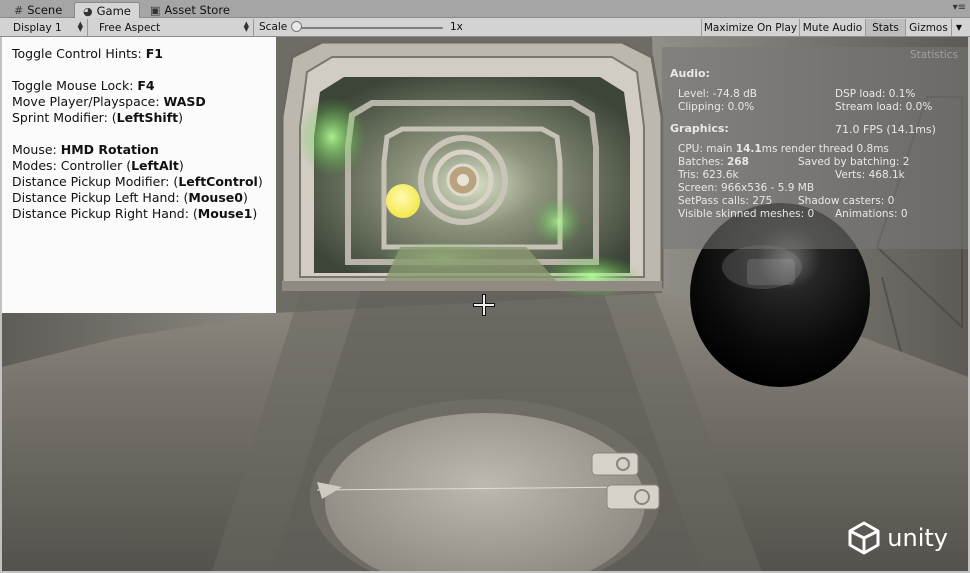 This screenshot has width=970, height=573. I want to click on pacman-icon: ◕, so click(88, 11).